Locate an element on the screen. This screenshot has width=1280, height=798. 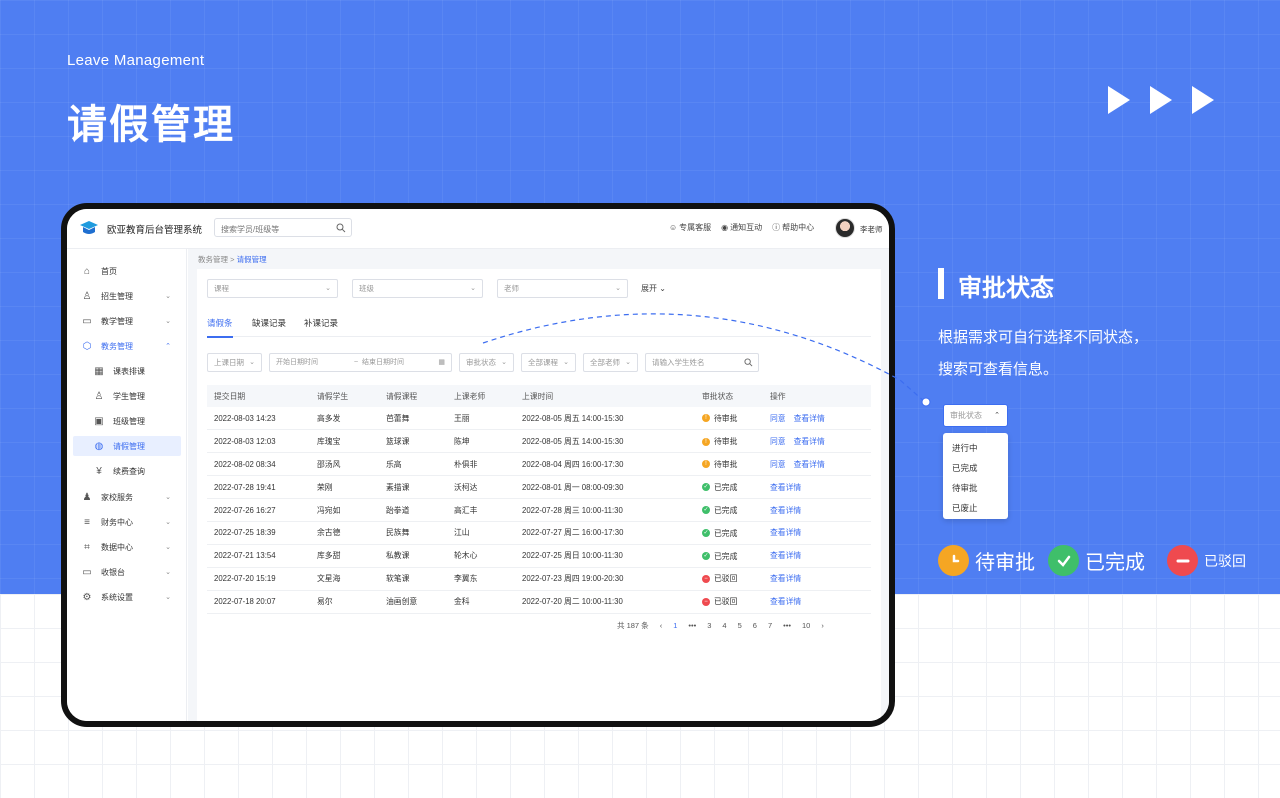
section-marker is located at coordinates (941, 283).